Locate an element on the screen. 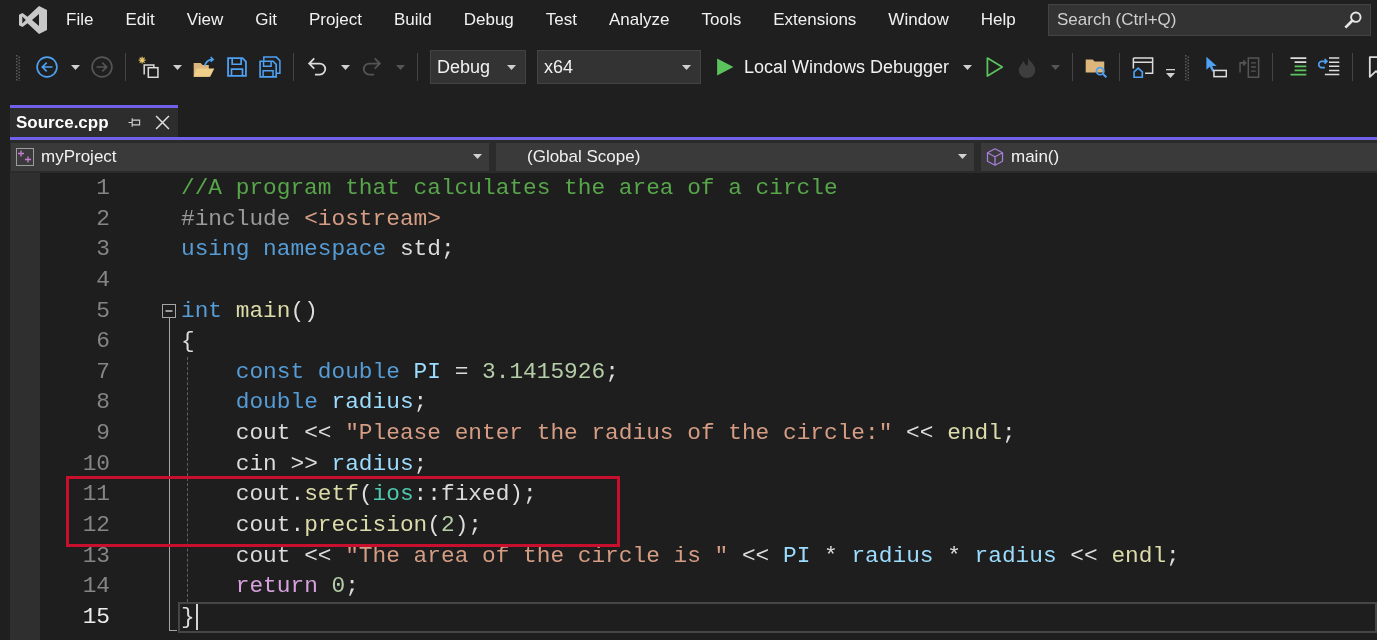 The height and width of the screenshot is (640, 1377). close-icon is located at coordinates (162, 122).